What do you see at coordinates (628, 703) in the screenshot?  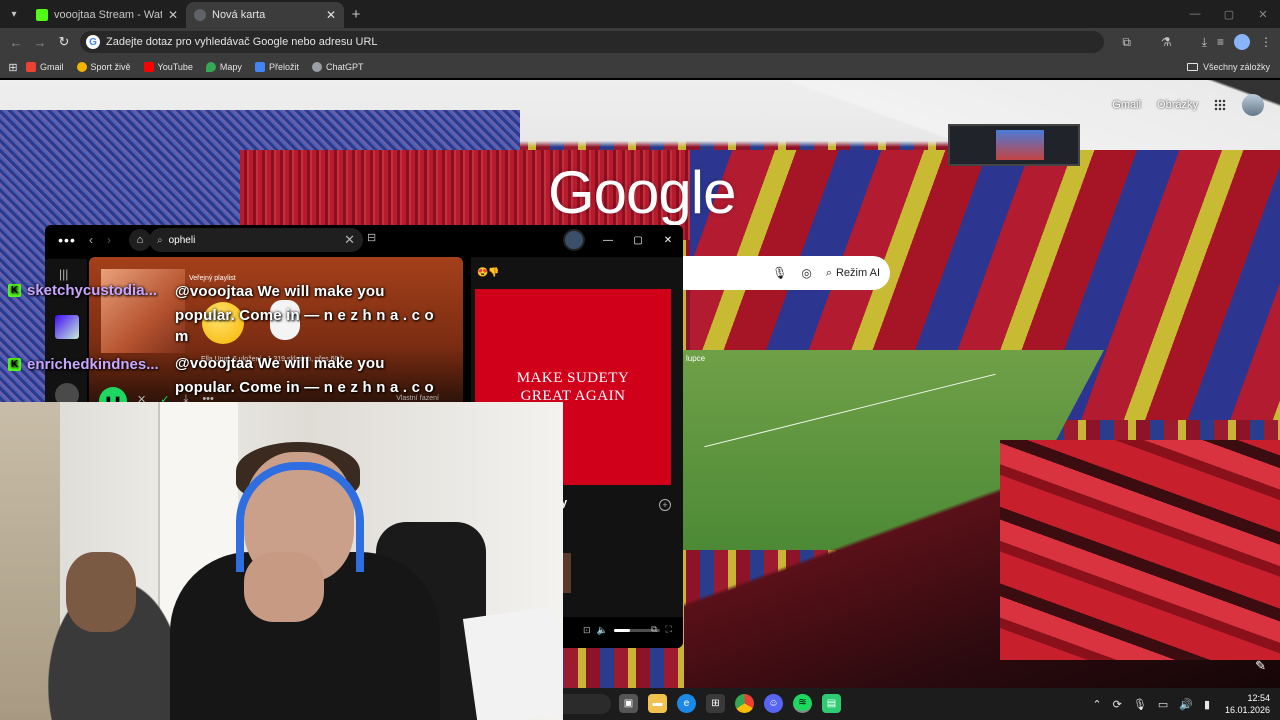 I see `task-view-icon: ▣` at bounding box center [628, 703].